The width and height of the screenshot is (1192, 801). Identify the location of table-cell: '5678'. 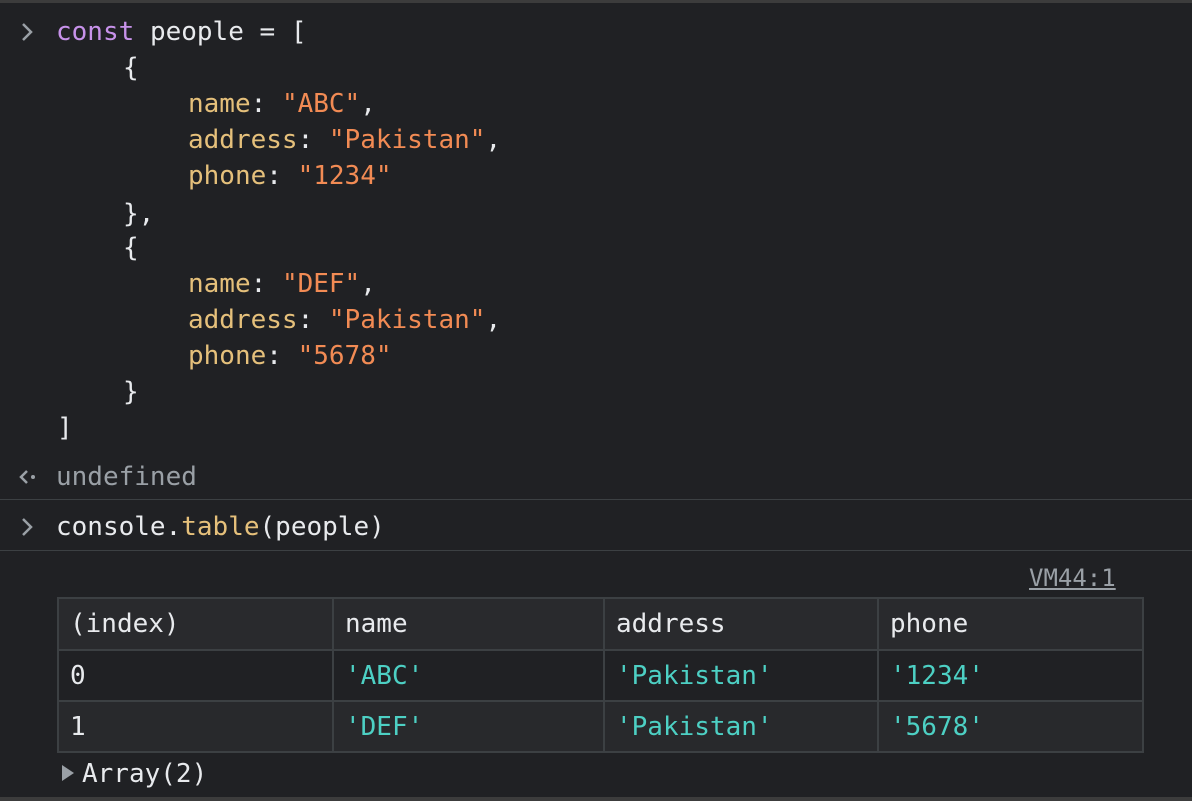
(1010, 726).